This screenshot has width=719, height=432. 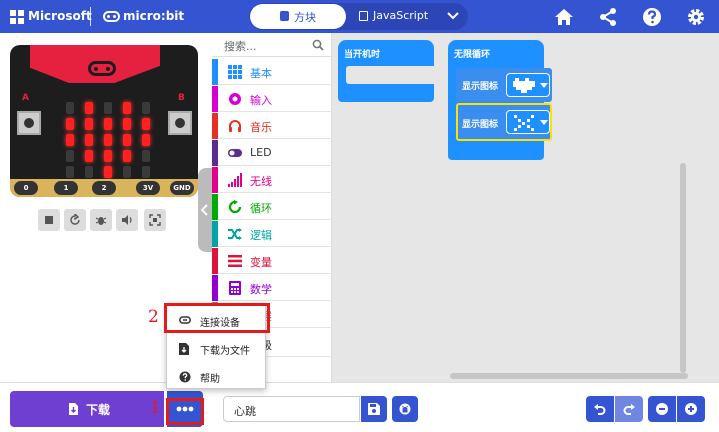 I want to click on fullscreen-icon, so click(x=155, y=220).